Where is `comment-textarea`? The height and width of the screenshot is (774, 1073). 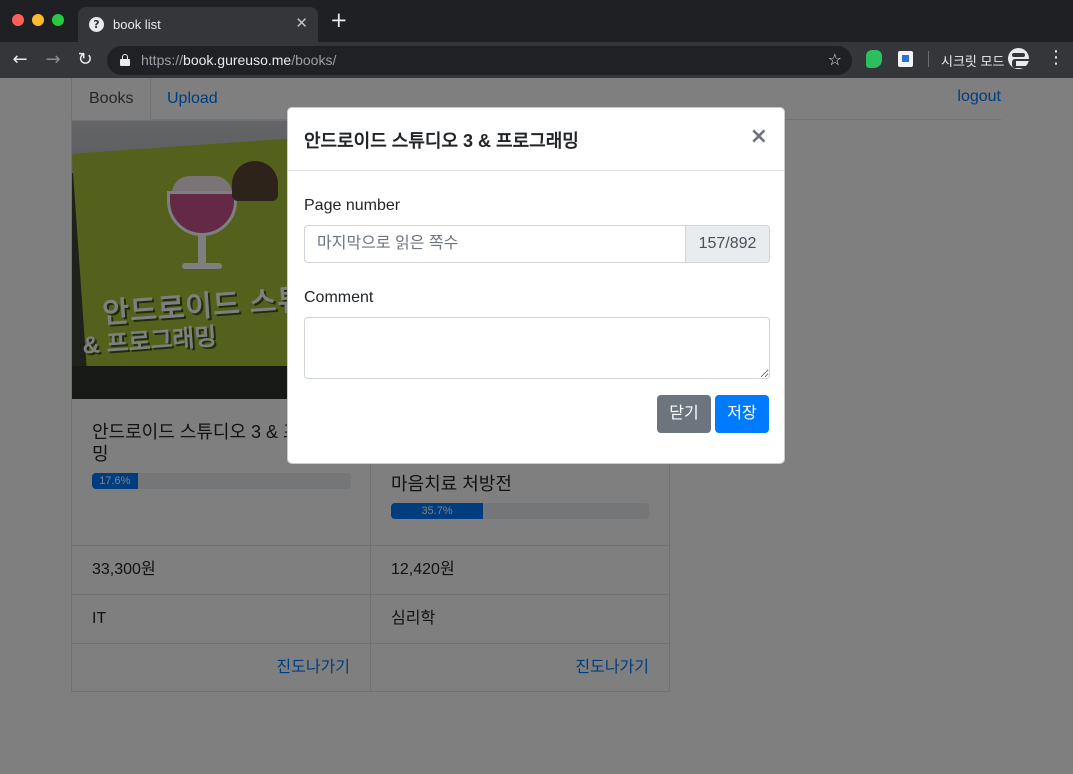
comment-textarea is located at coordinates (537, 348).